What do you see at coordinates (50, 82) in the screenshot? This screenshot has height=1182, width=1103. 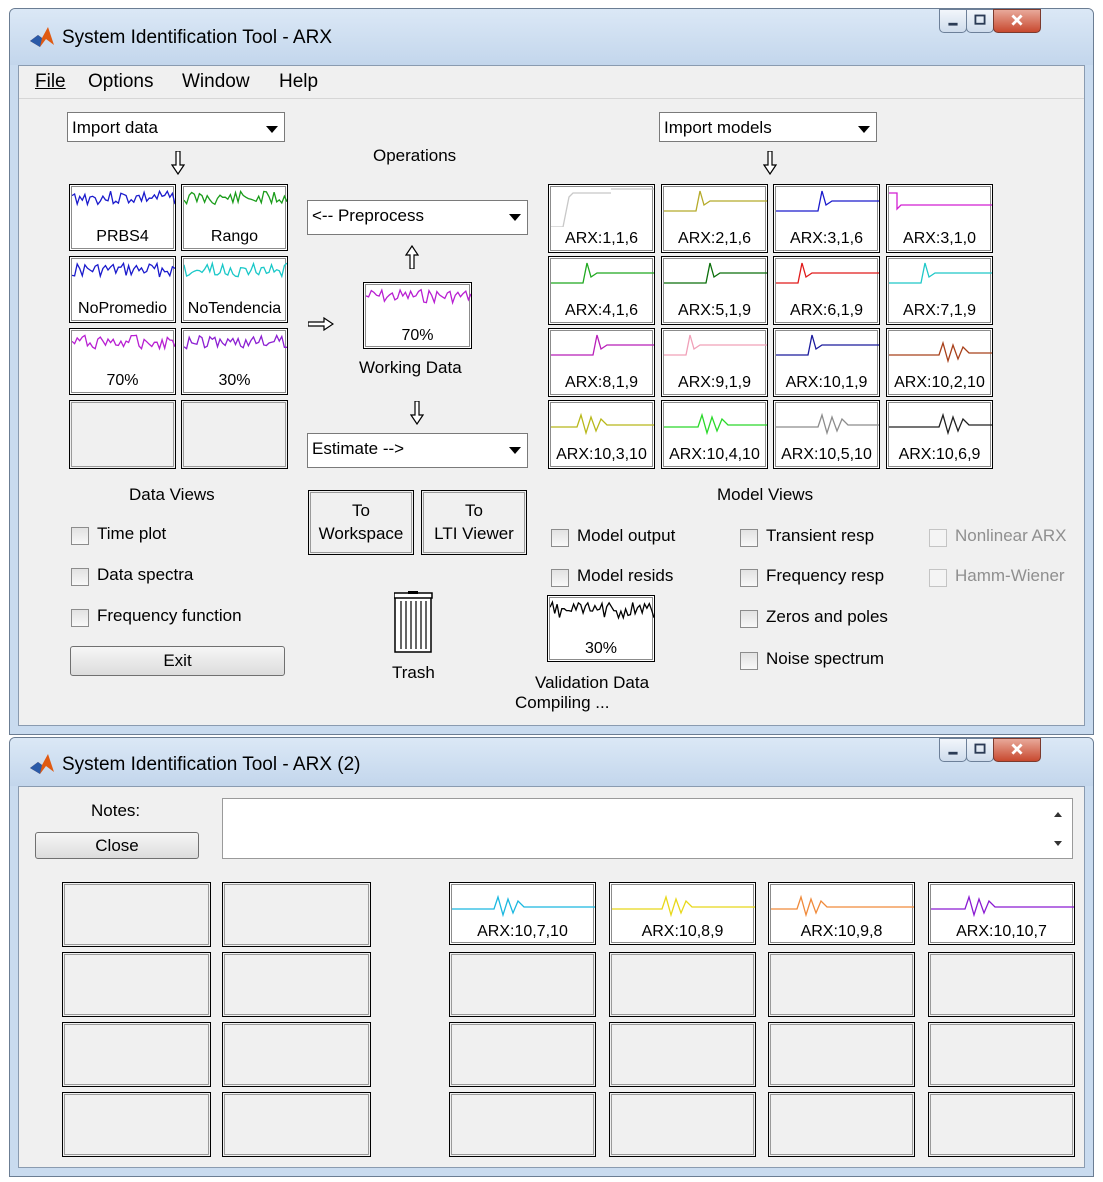 I see `menu-file: File` at bounding box center [50, 82].